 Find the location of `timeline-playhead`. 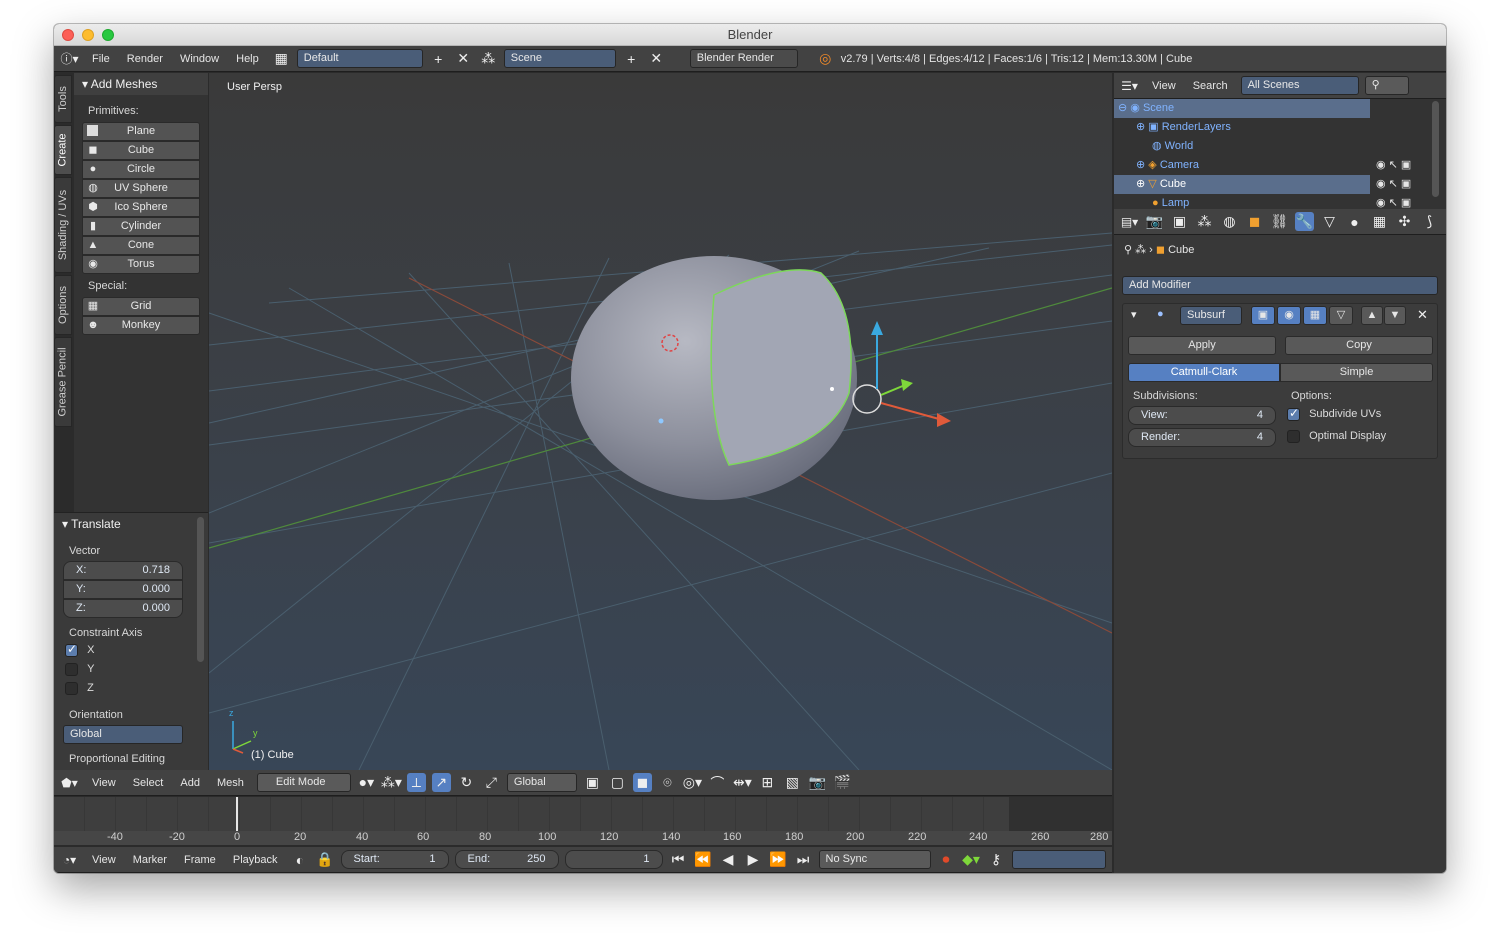

timeline-playhead is located at coordinates (237, 814).